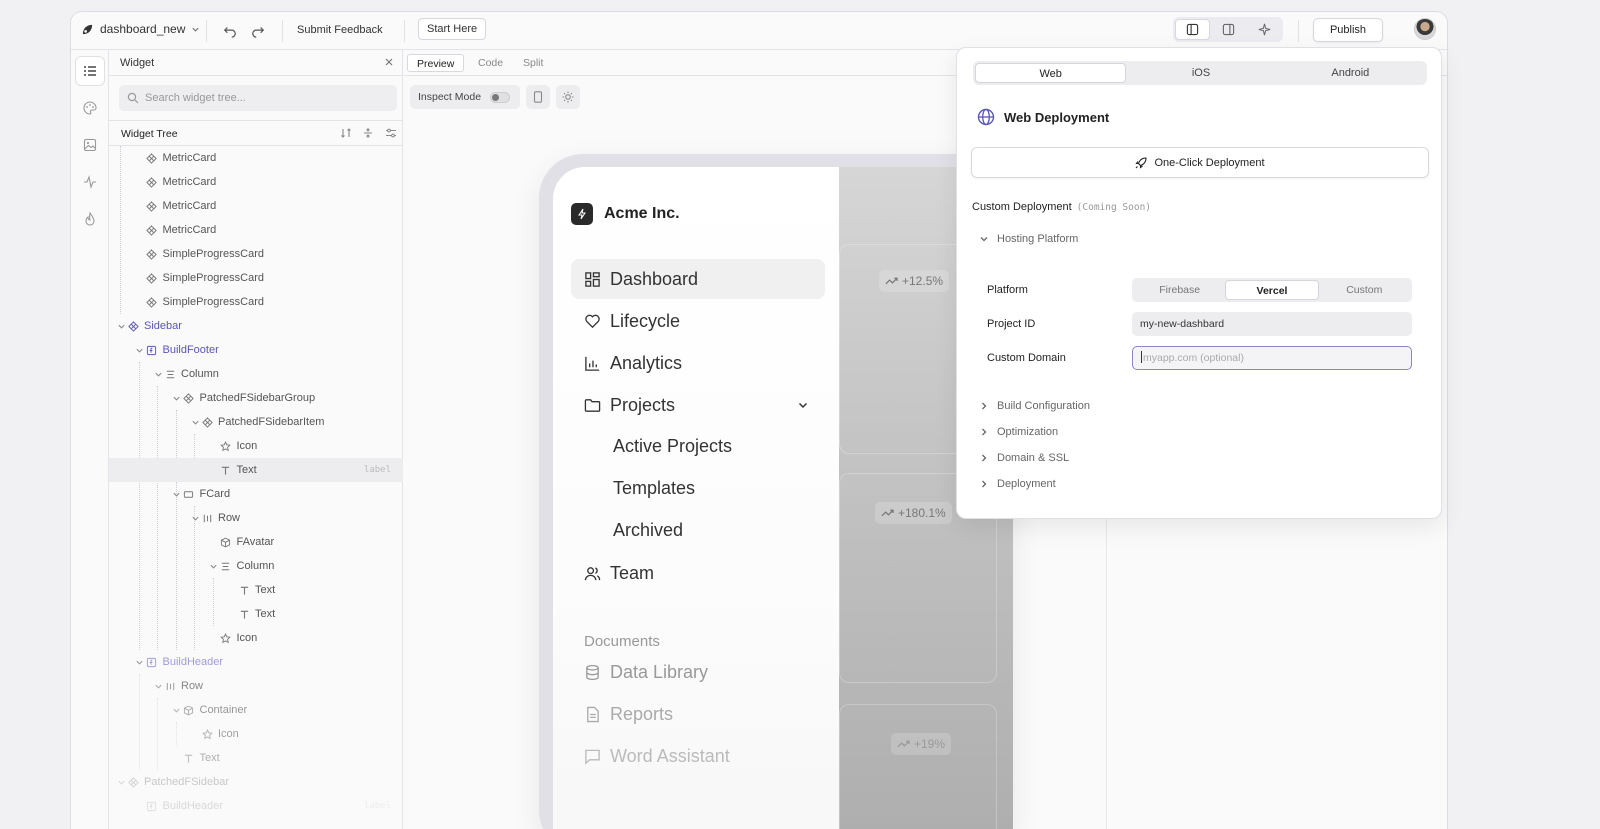 The image size is (1600, 829). Describe the element at coordinates (1364, 290) in the screenshot. I see `host-option-custom: Custom` at that location.